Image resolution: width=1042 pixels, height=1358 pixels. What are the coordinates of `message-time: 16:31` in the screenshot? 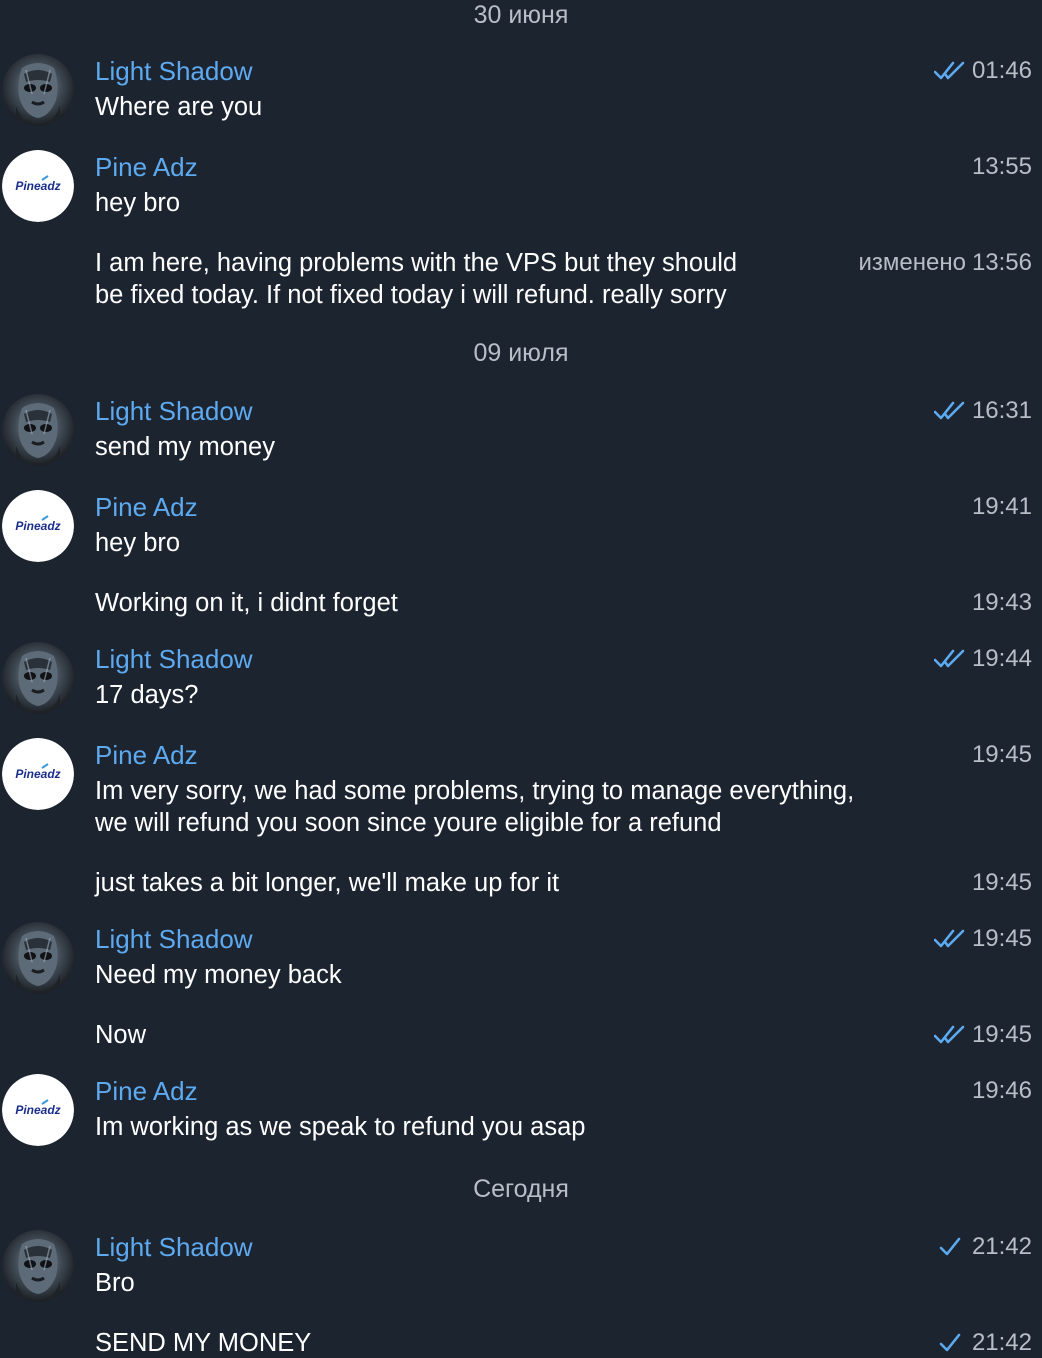 It's located at (1001, 410).